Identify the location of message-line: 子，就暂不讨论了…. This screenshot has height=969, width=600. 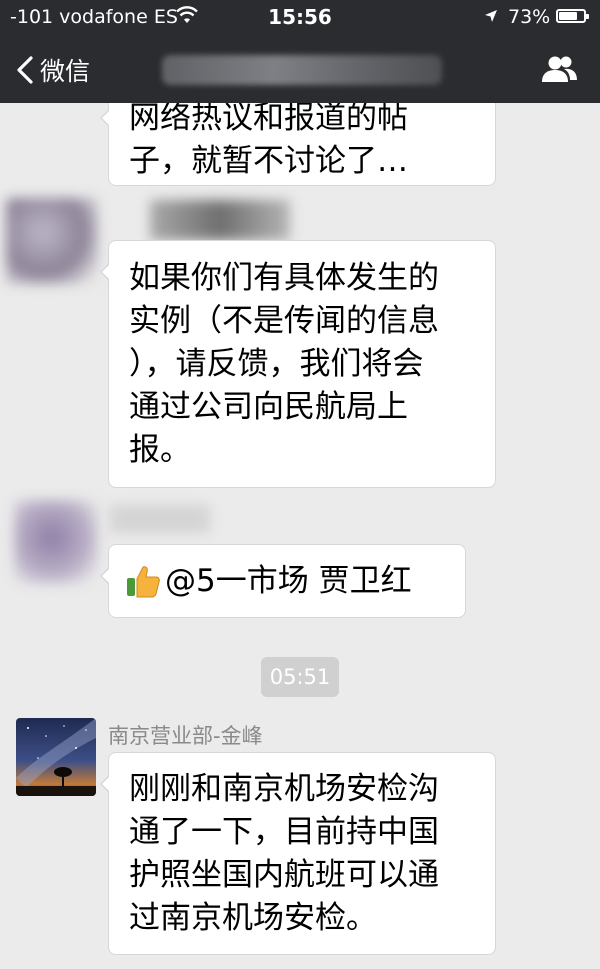
(268, 161).